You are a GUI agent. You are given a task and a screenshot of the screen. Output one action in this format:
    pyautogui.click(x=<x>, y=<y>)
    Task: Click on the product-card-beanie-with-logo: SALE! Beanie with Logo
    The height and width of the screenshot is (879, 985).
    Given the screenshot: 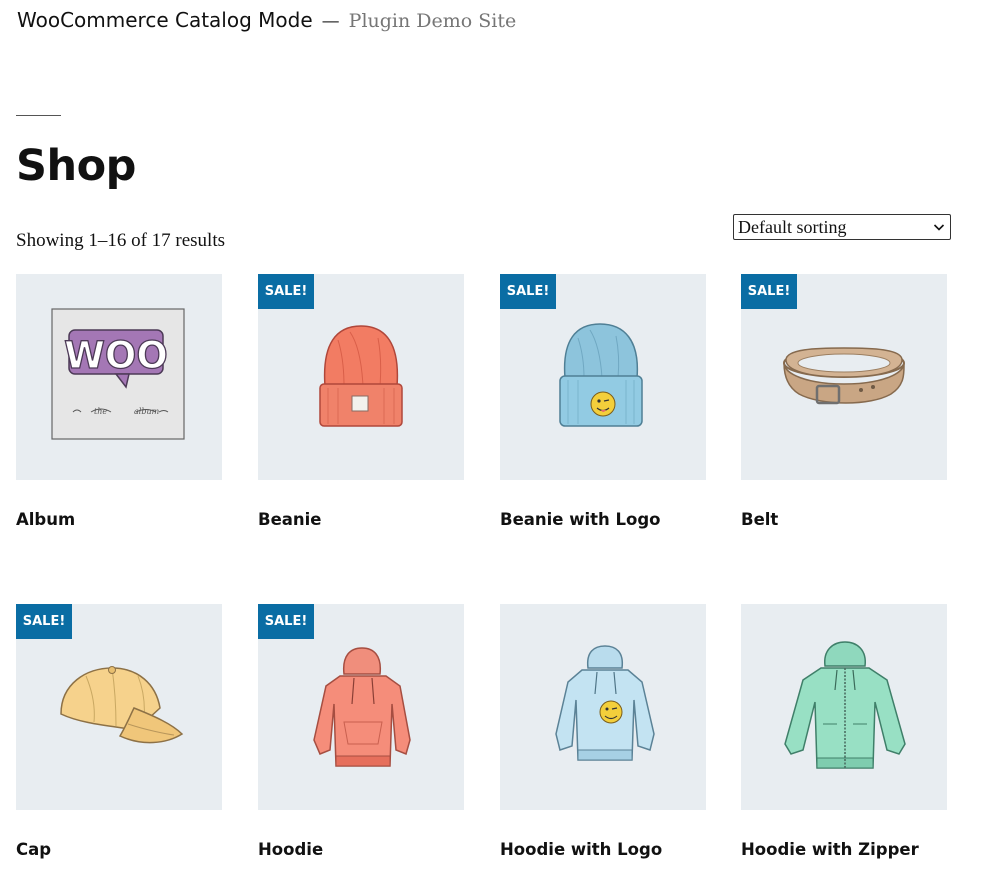 What is the action you would take?
    pyautogui.click(x=603, y=401)
    